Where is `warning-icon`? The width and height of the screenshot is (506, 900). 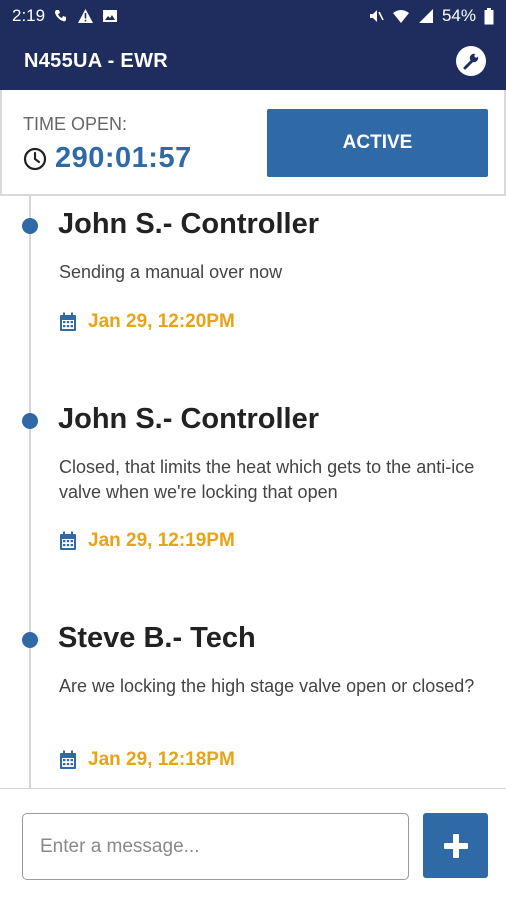 warning-icon is located at coordinates (85, 16).